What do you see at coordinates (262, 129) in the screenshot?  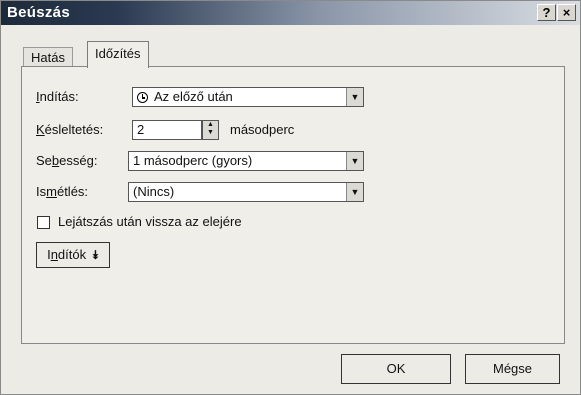 I see `delay-unit: másodperc` at bounding box center [262, 129].